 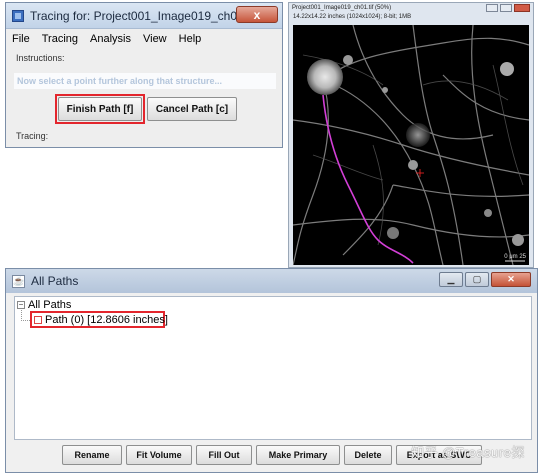 I want to click on all-paths-window-controls: ▁ ▢ ✕, so click(x=485, y=279).